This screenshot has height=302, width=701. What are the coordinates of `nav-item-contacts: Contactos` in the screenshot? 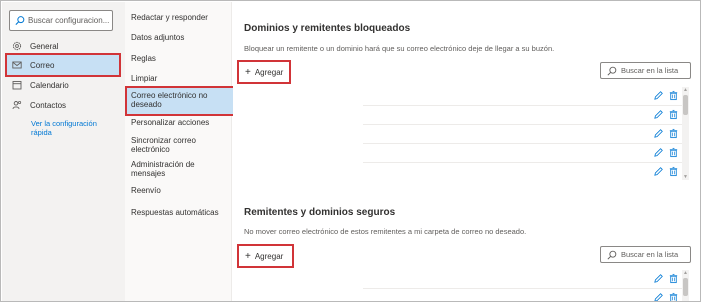 It's located at (63, 105).